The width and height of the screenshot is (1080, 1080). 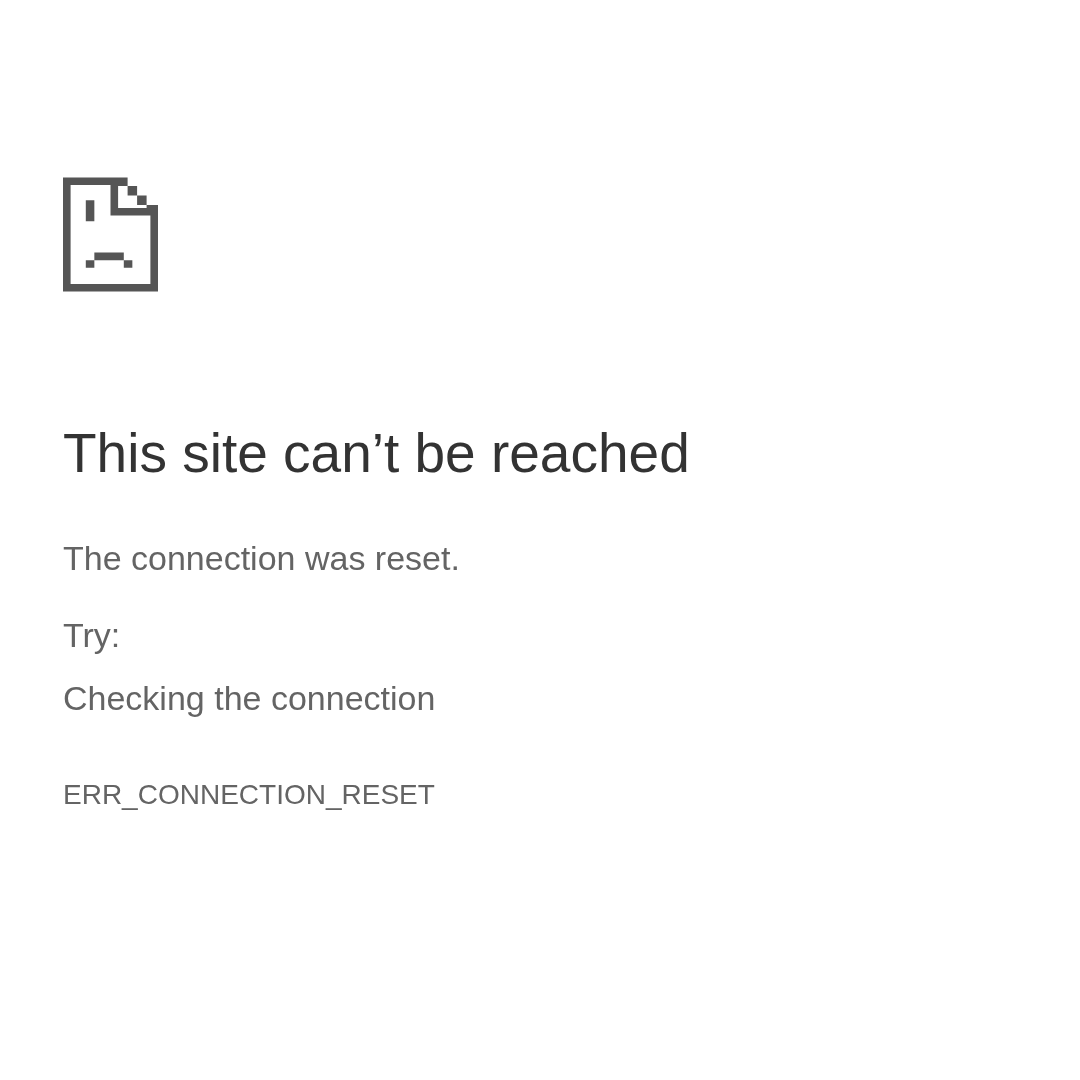 What do you see at coordinates (249, 795) in the screenshot?
I see `error-code: ERR_CONNECTION_RESET` at bounding box center [249, 795].